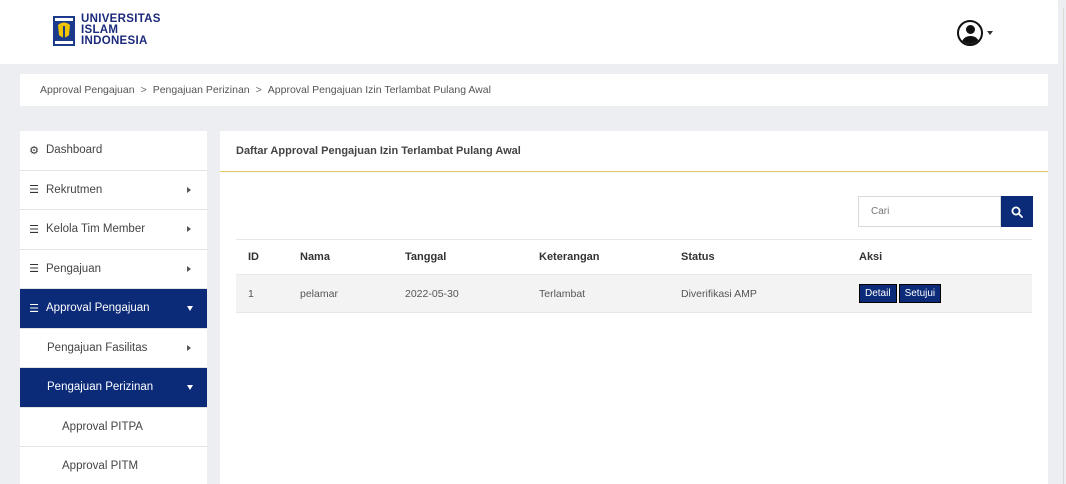  What do you see at coordinates (96, 229) in the screenshot?
I see `sidebar-item-label: Kelola Tim Member` at bounding box center [96, 229].